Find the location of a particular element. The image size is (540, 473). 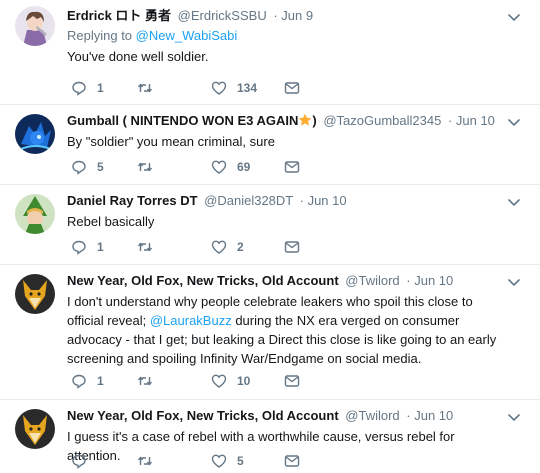

tweet-actions: 5 is located at coordinates (187, 461).